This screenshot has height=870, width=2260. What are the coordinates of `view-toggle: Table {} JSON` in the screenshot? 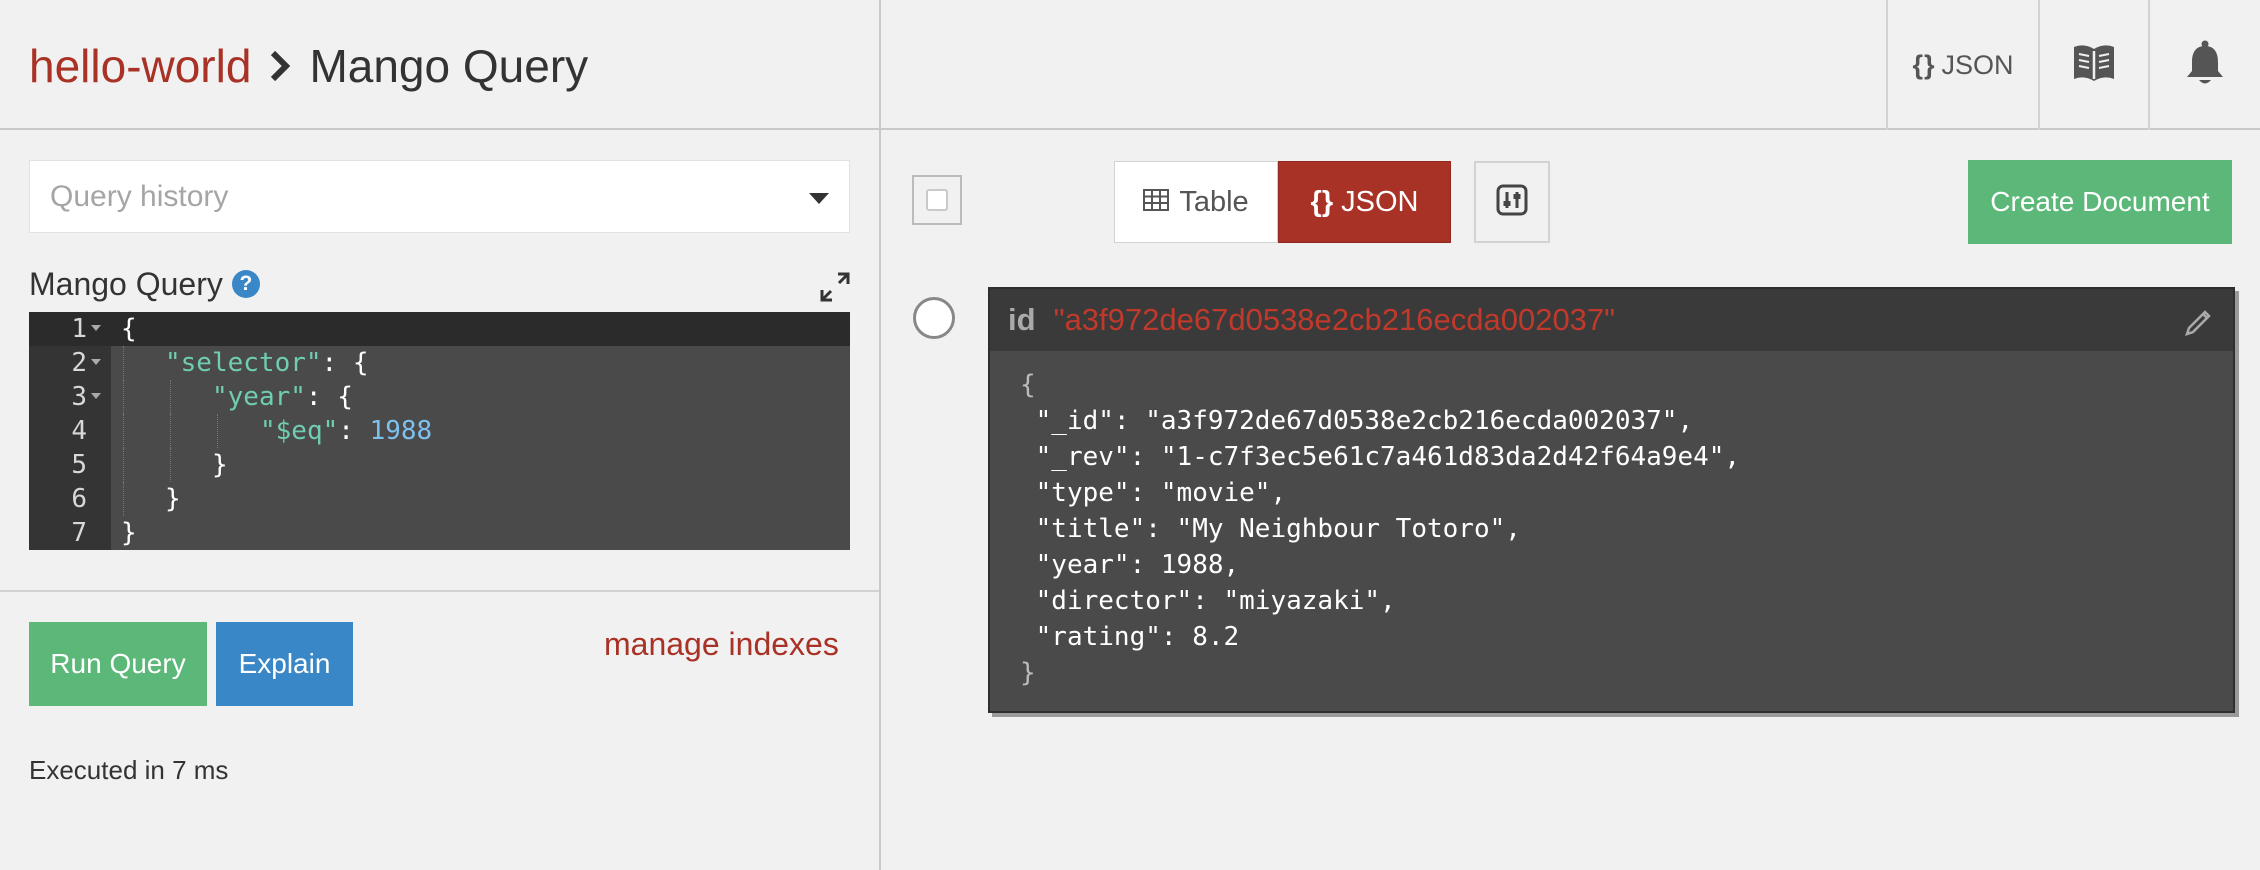 It's located at (1282, 202).